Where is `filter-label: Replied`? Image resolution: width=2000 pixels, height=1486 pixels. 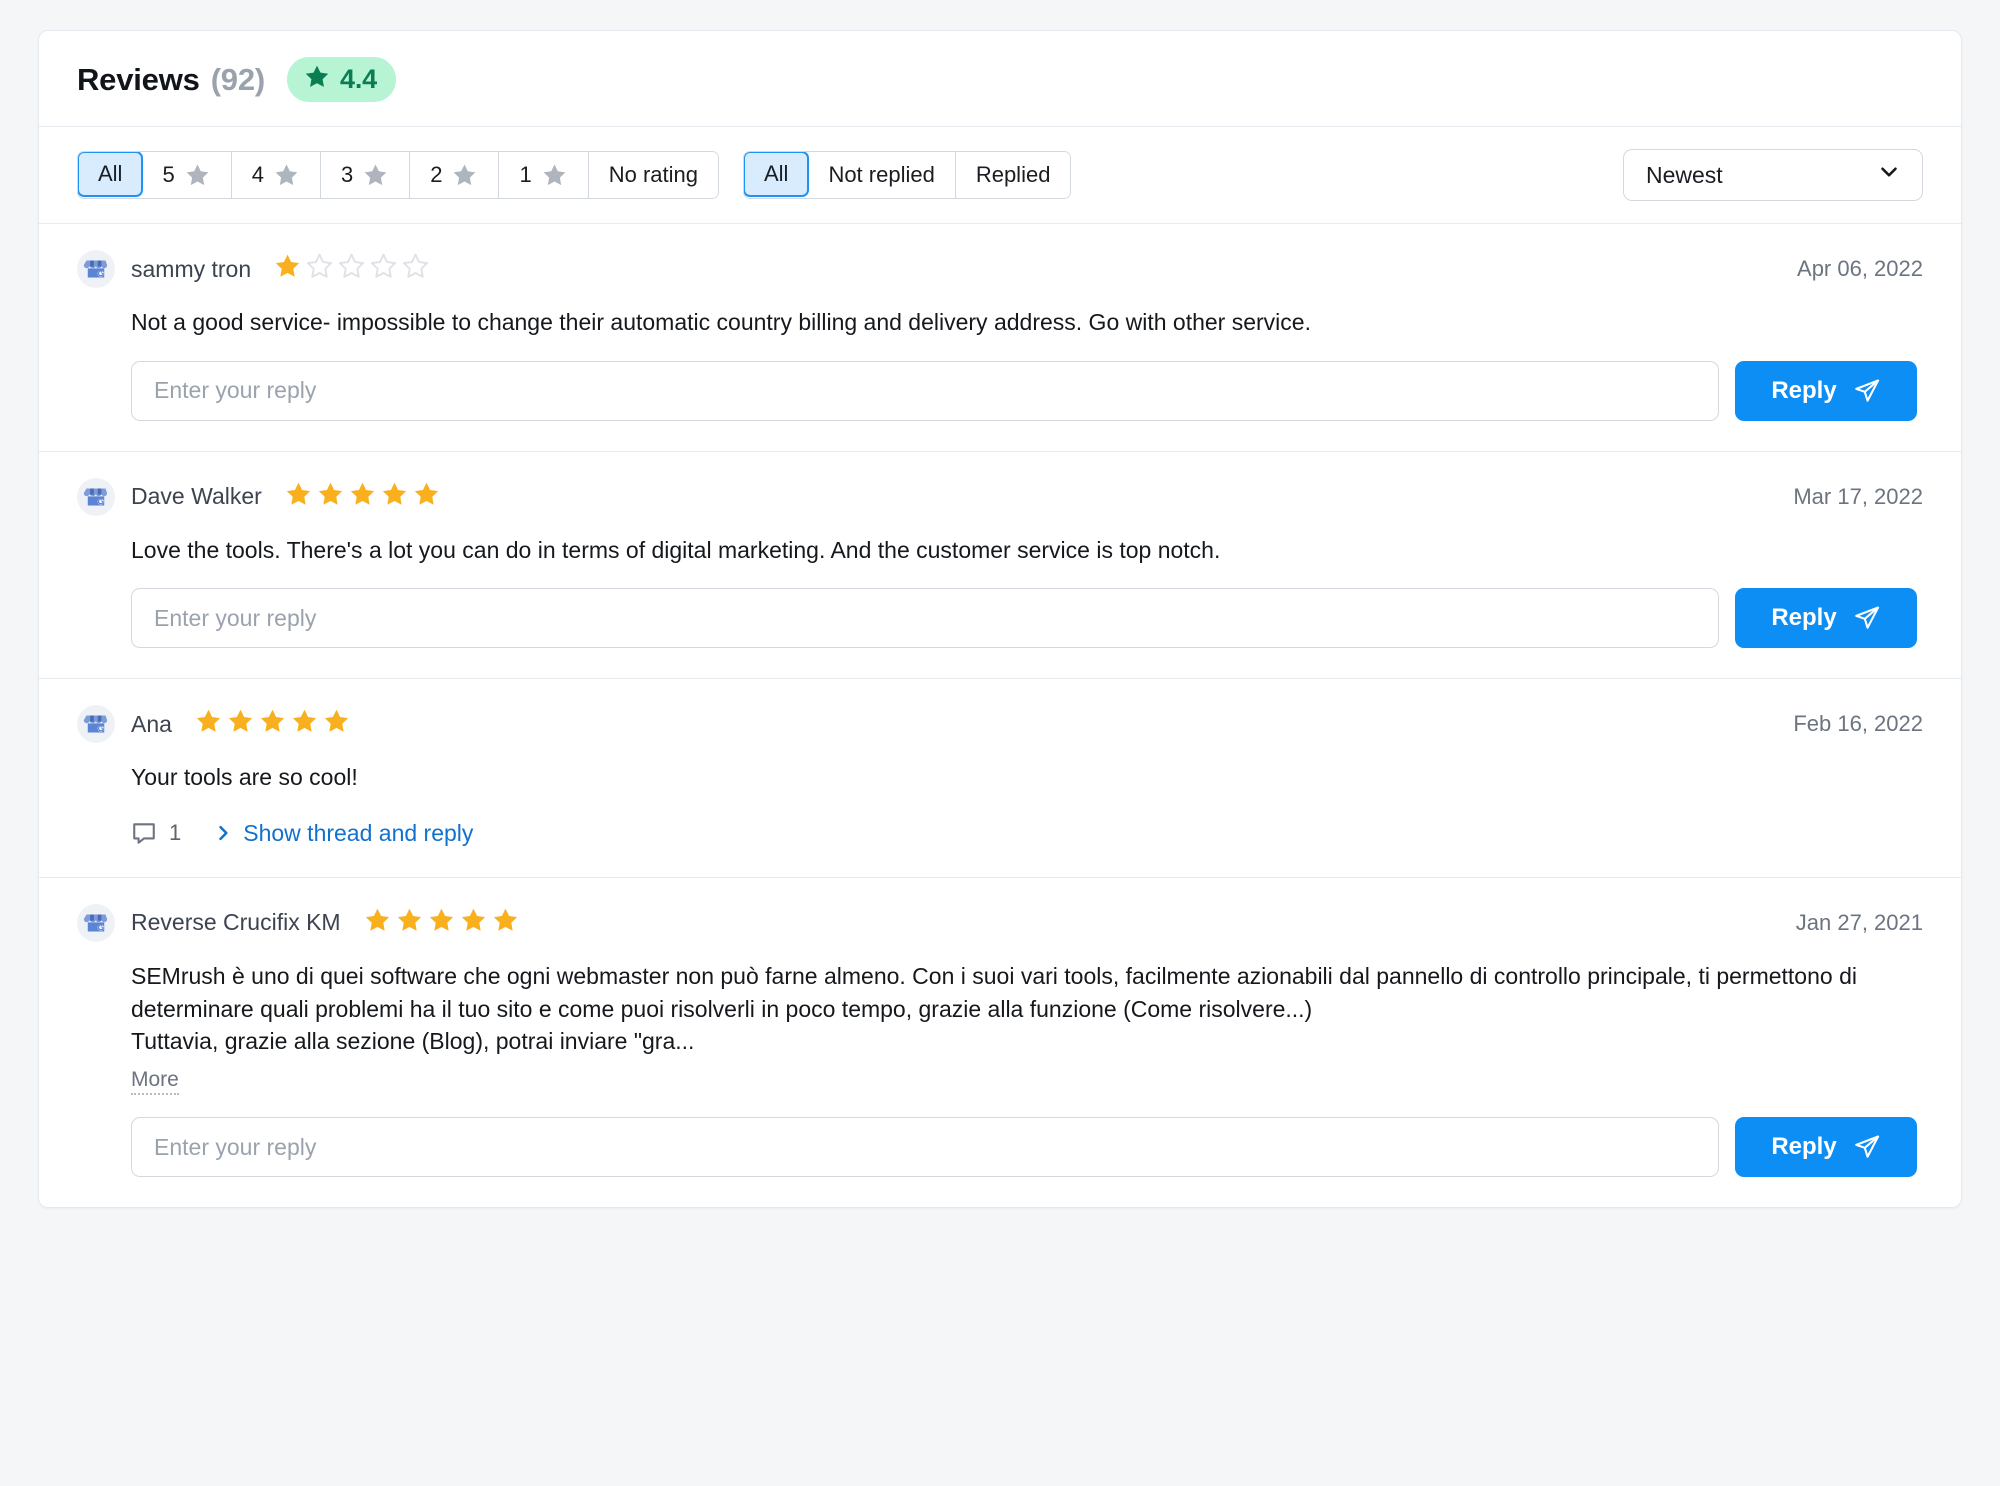 filter-label: Replied is located at coordinates (1013, 174).